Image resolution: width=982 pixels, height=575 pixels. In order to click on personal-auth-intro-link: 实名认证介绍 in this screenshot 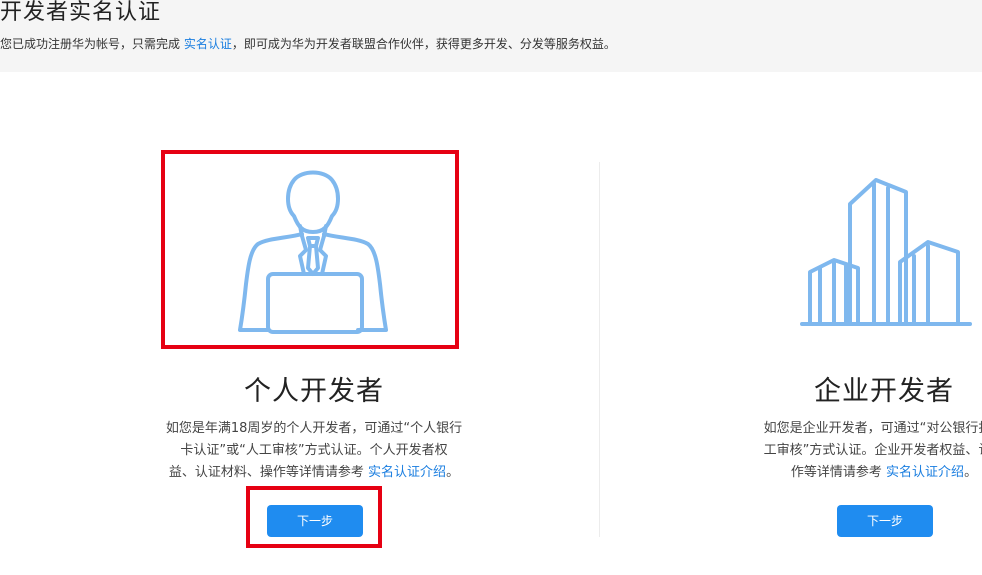, I will do `click(407, 472)`.